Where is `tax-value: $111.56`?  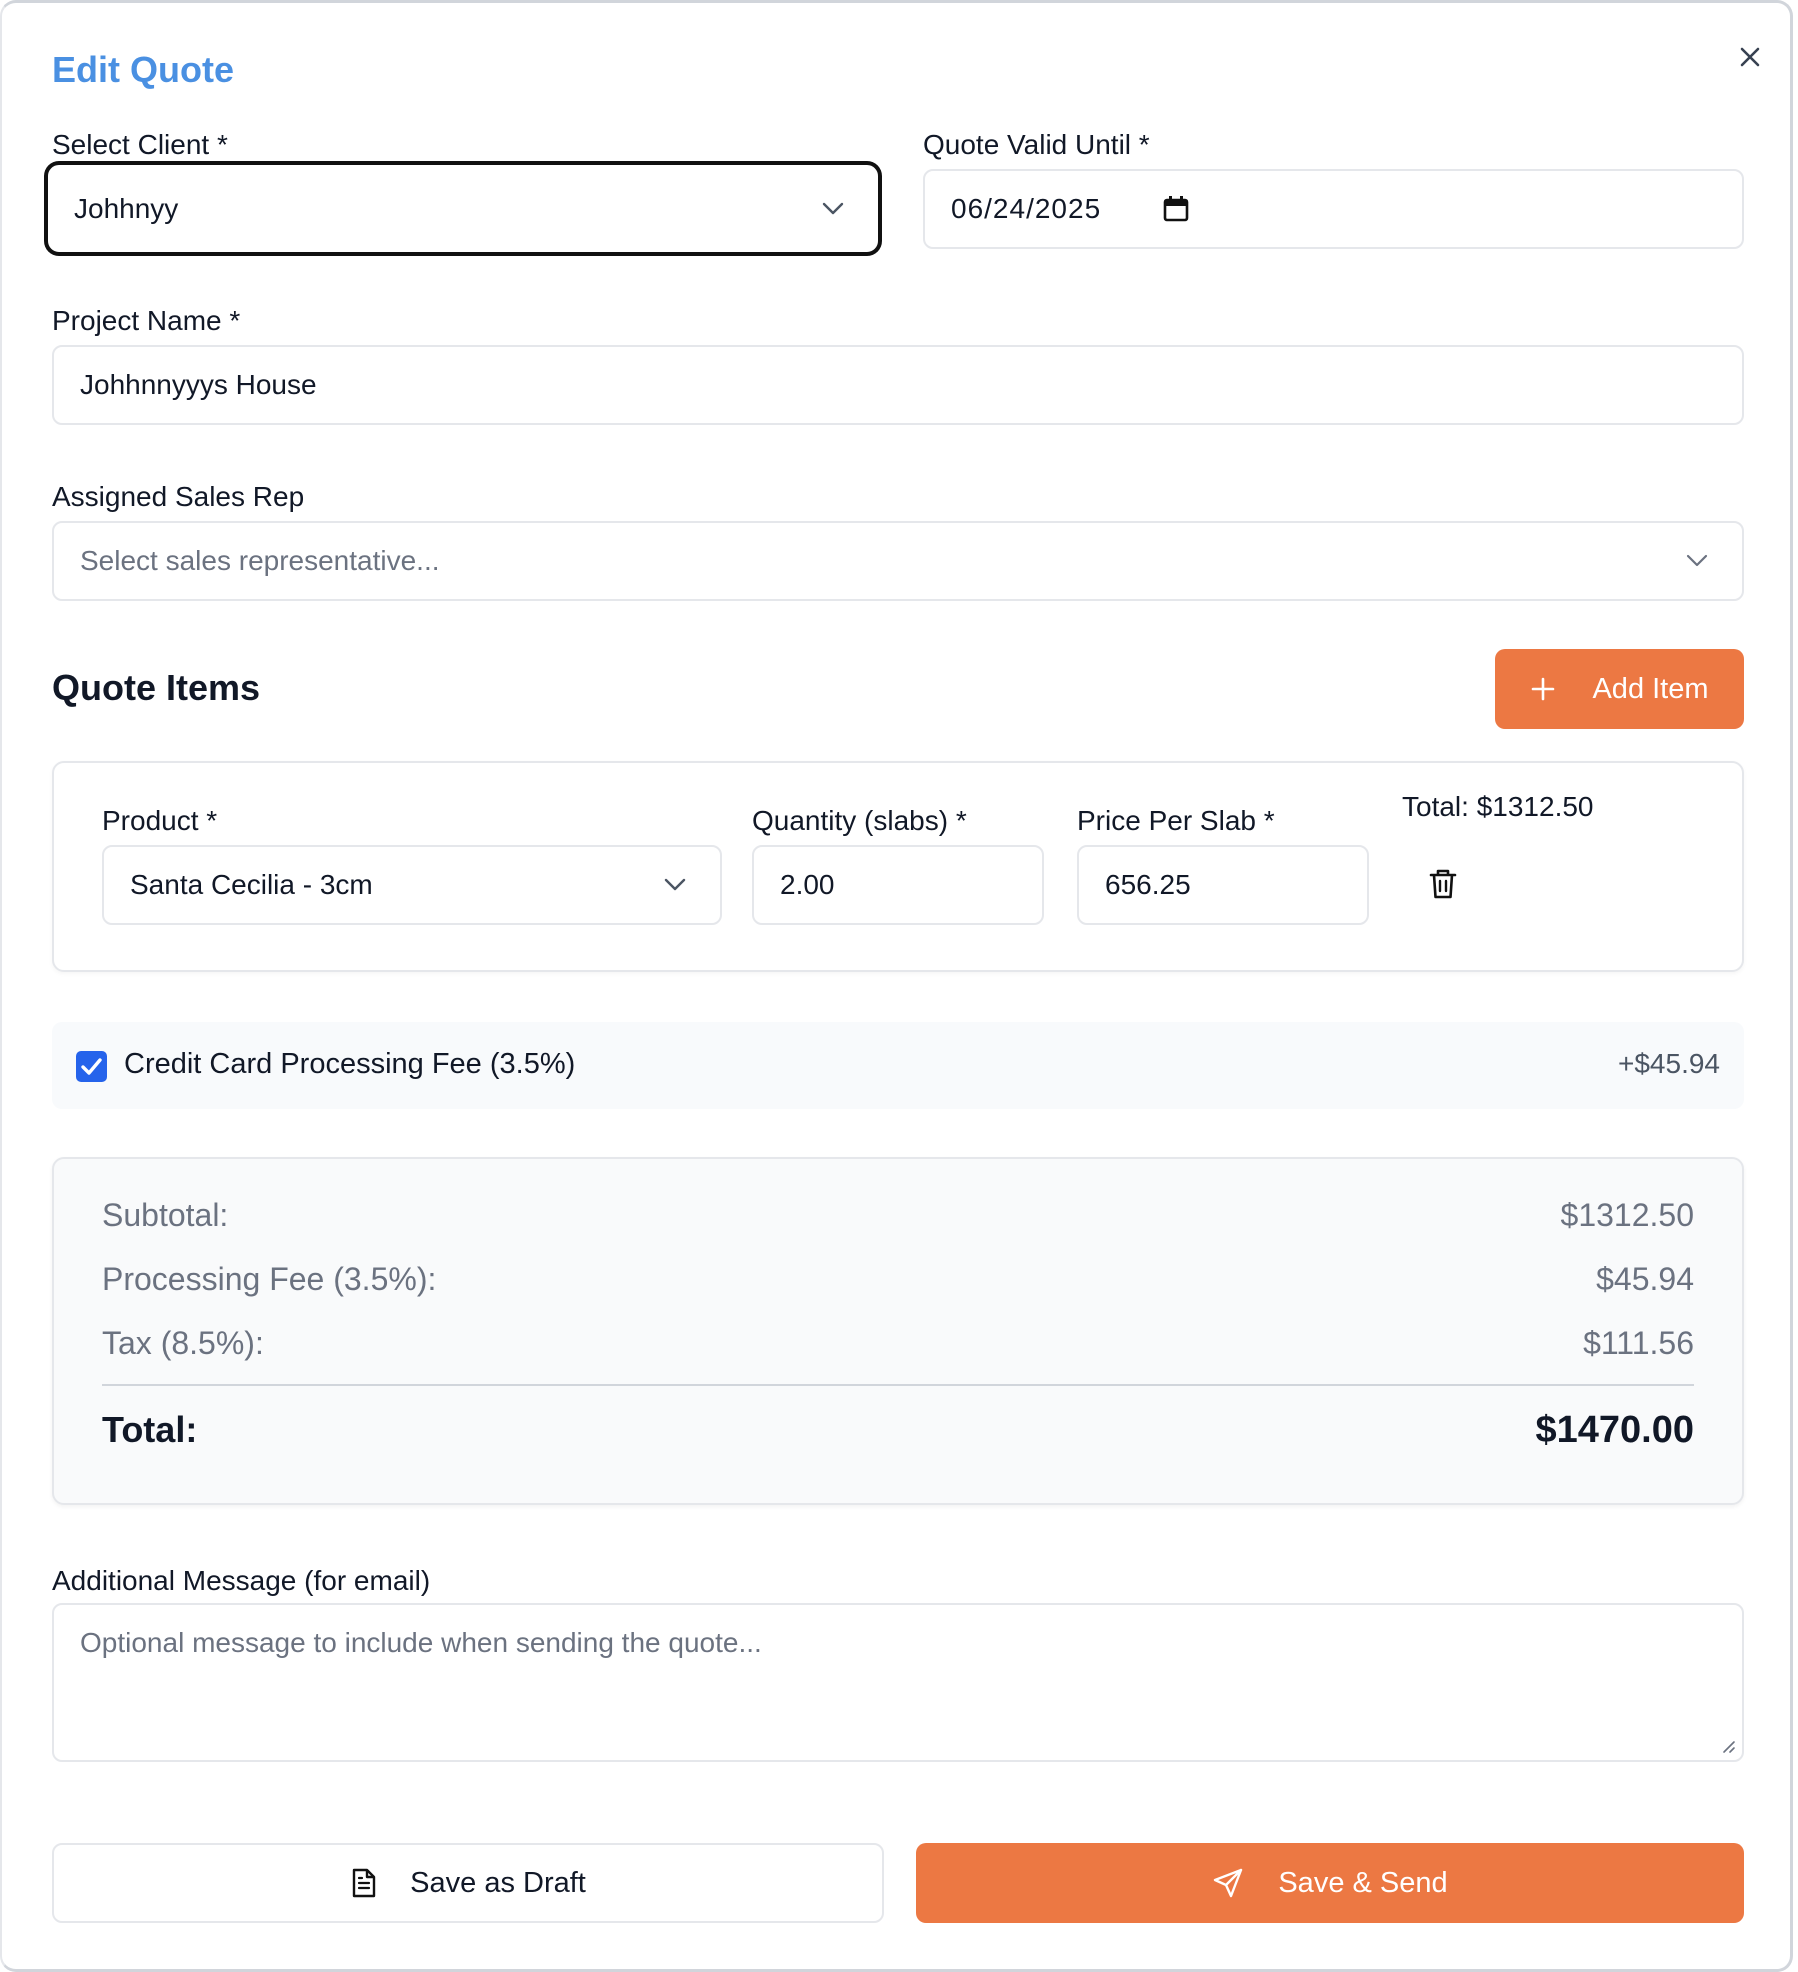 tax-value: $111.56 is located at coordinates (1638, 1343).